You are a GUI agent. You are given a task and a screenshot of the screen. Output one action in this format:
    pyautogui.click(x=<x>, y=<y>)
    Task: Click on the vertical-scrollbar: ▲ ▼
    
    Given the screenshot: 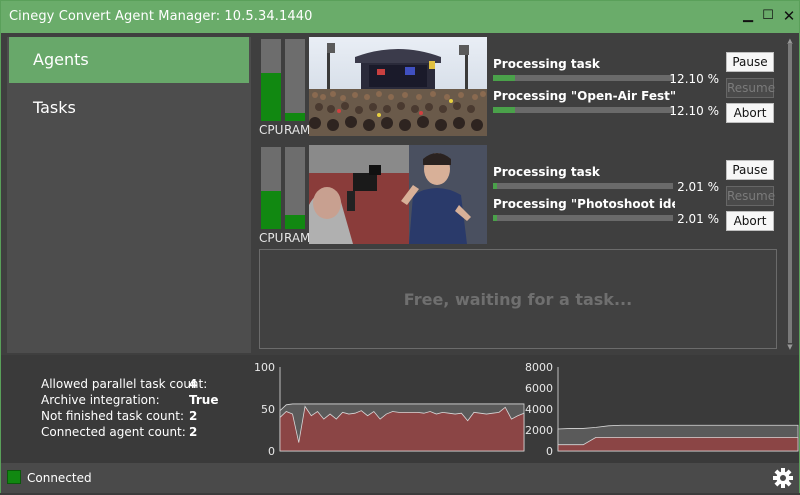 What is the action you would take?
    pyautogui.click(x=790, y=196)
    